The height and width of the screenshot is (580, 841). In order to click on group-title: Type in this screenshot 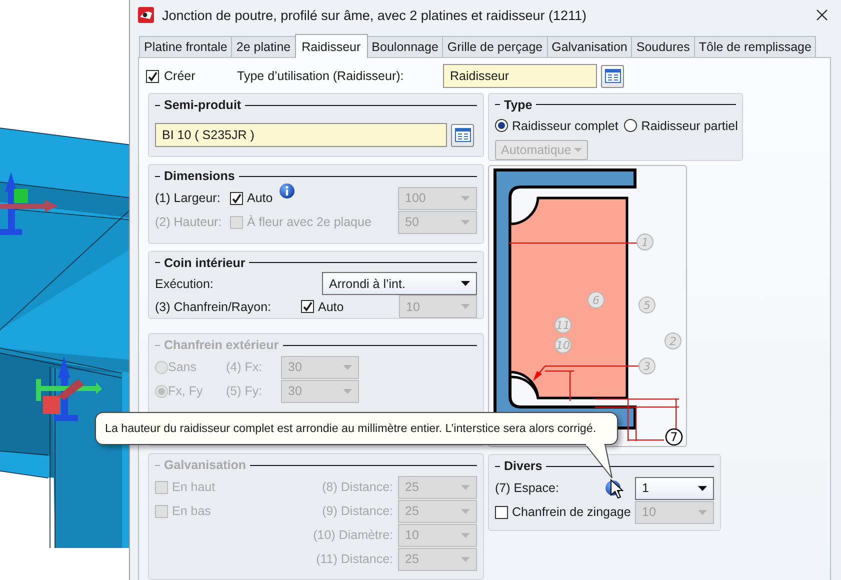, I will do `click(518, 105)`.